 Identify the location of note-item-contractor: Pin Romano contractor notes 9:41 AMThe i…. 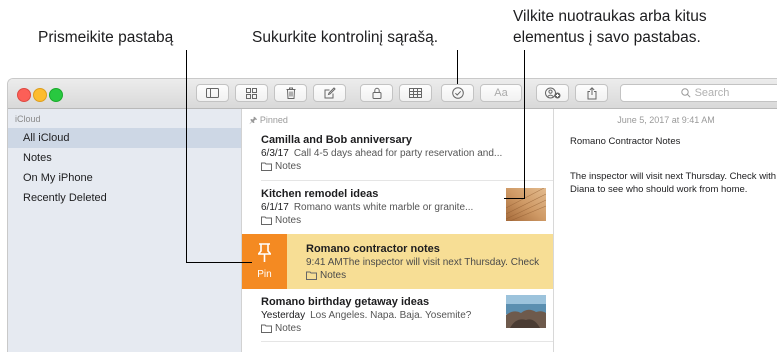
(397, 261).